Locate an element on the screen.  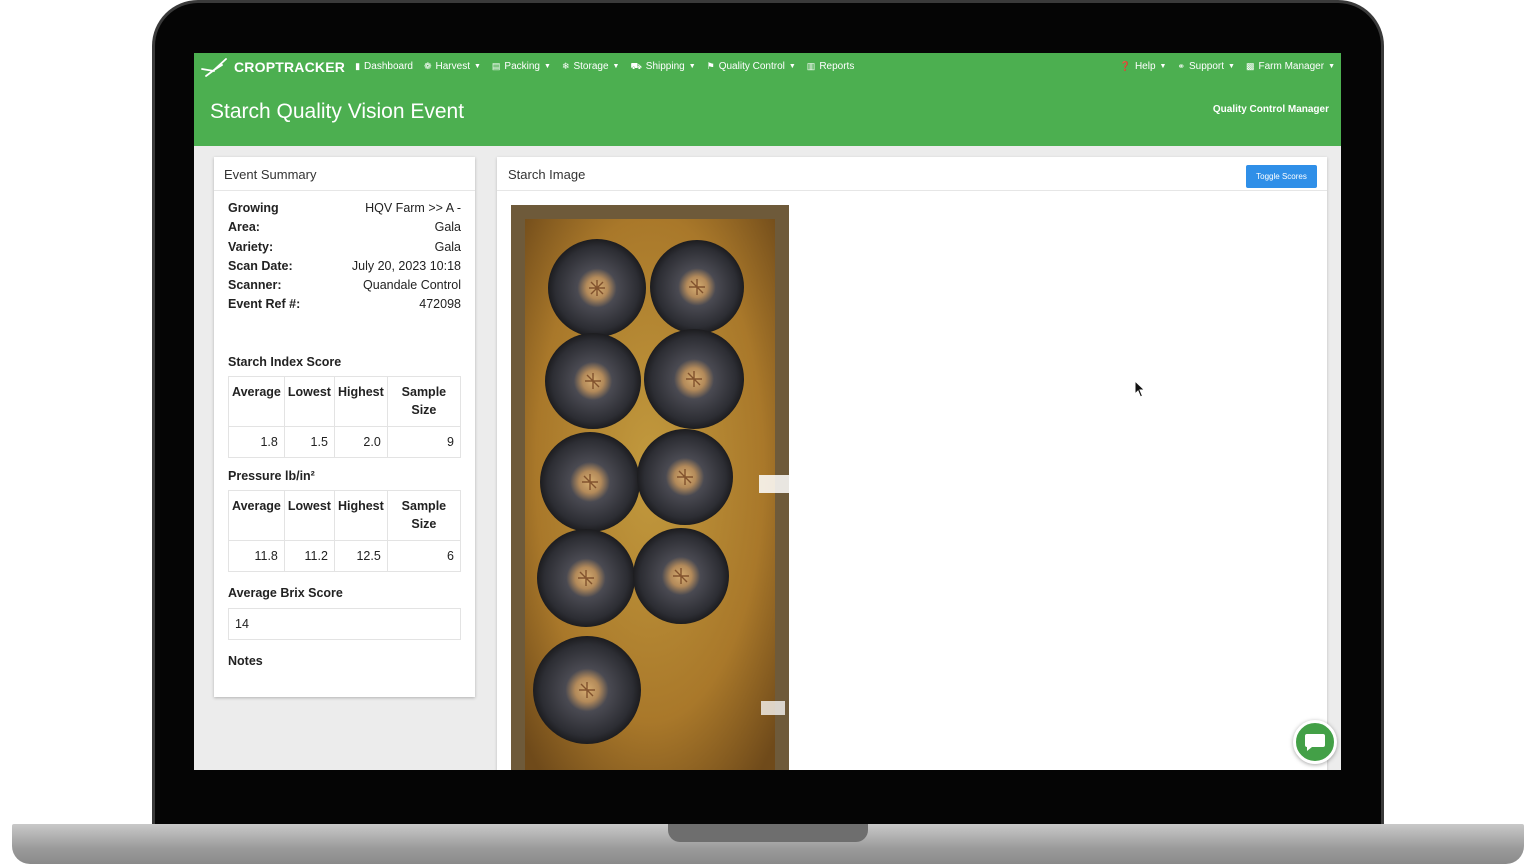
snowflake-icon: ❄ is located at coordinates (565, 66).